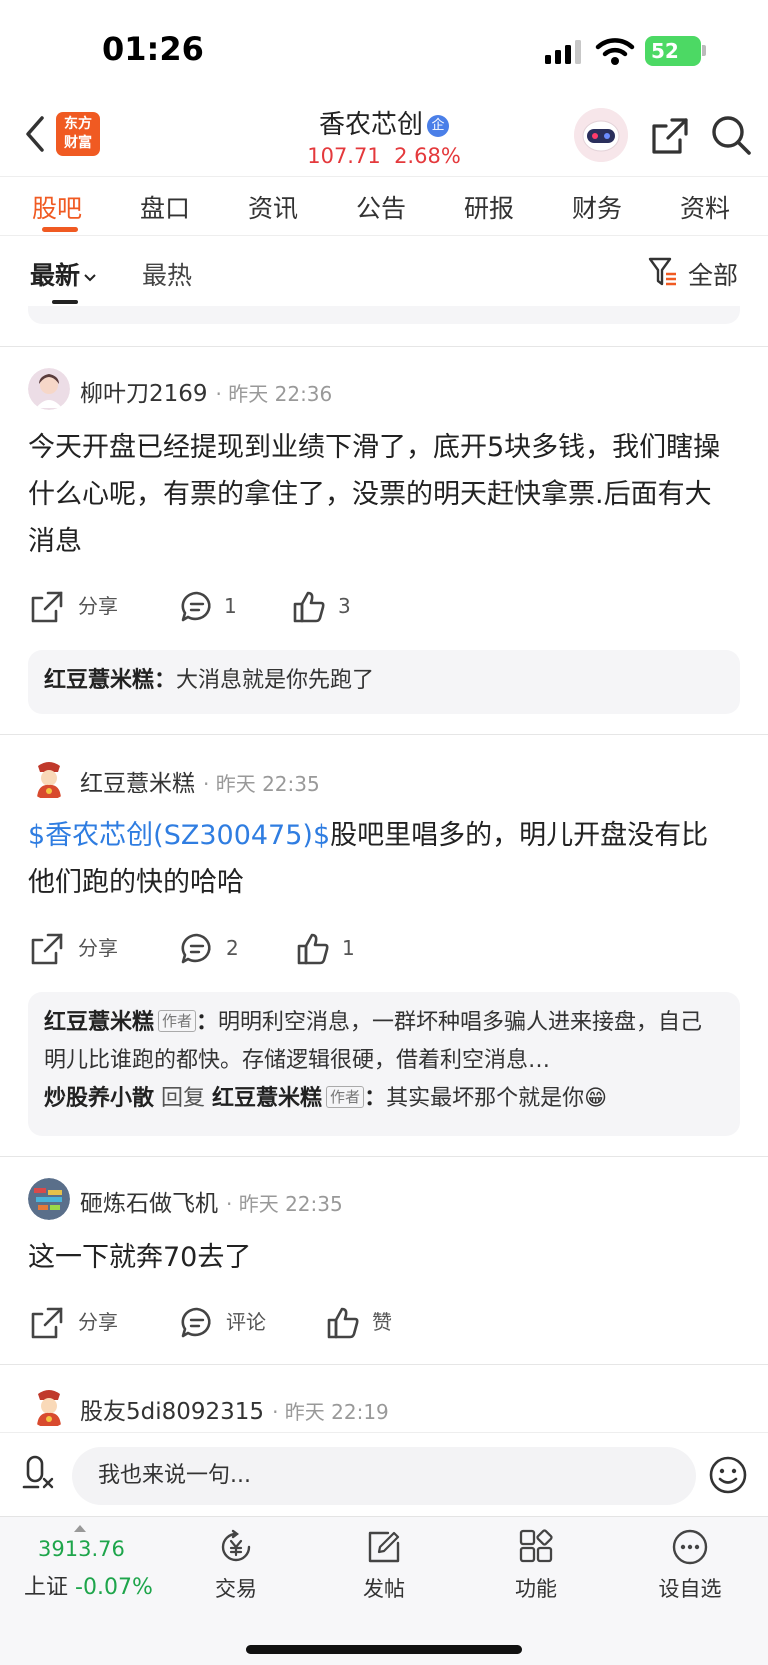 Image resolution: width=768 pixels, height=1665 pixels. I want to click on post-author: 红豆薏米糕 · 昨天 22:35, so click(200, 781).